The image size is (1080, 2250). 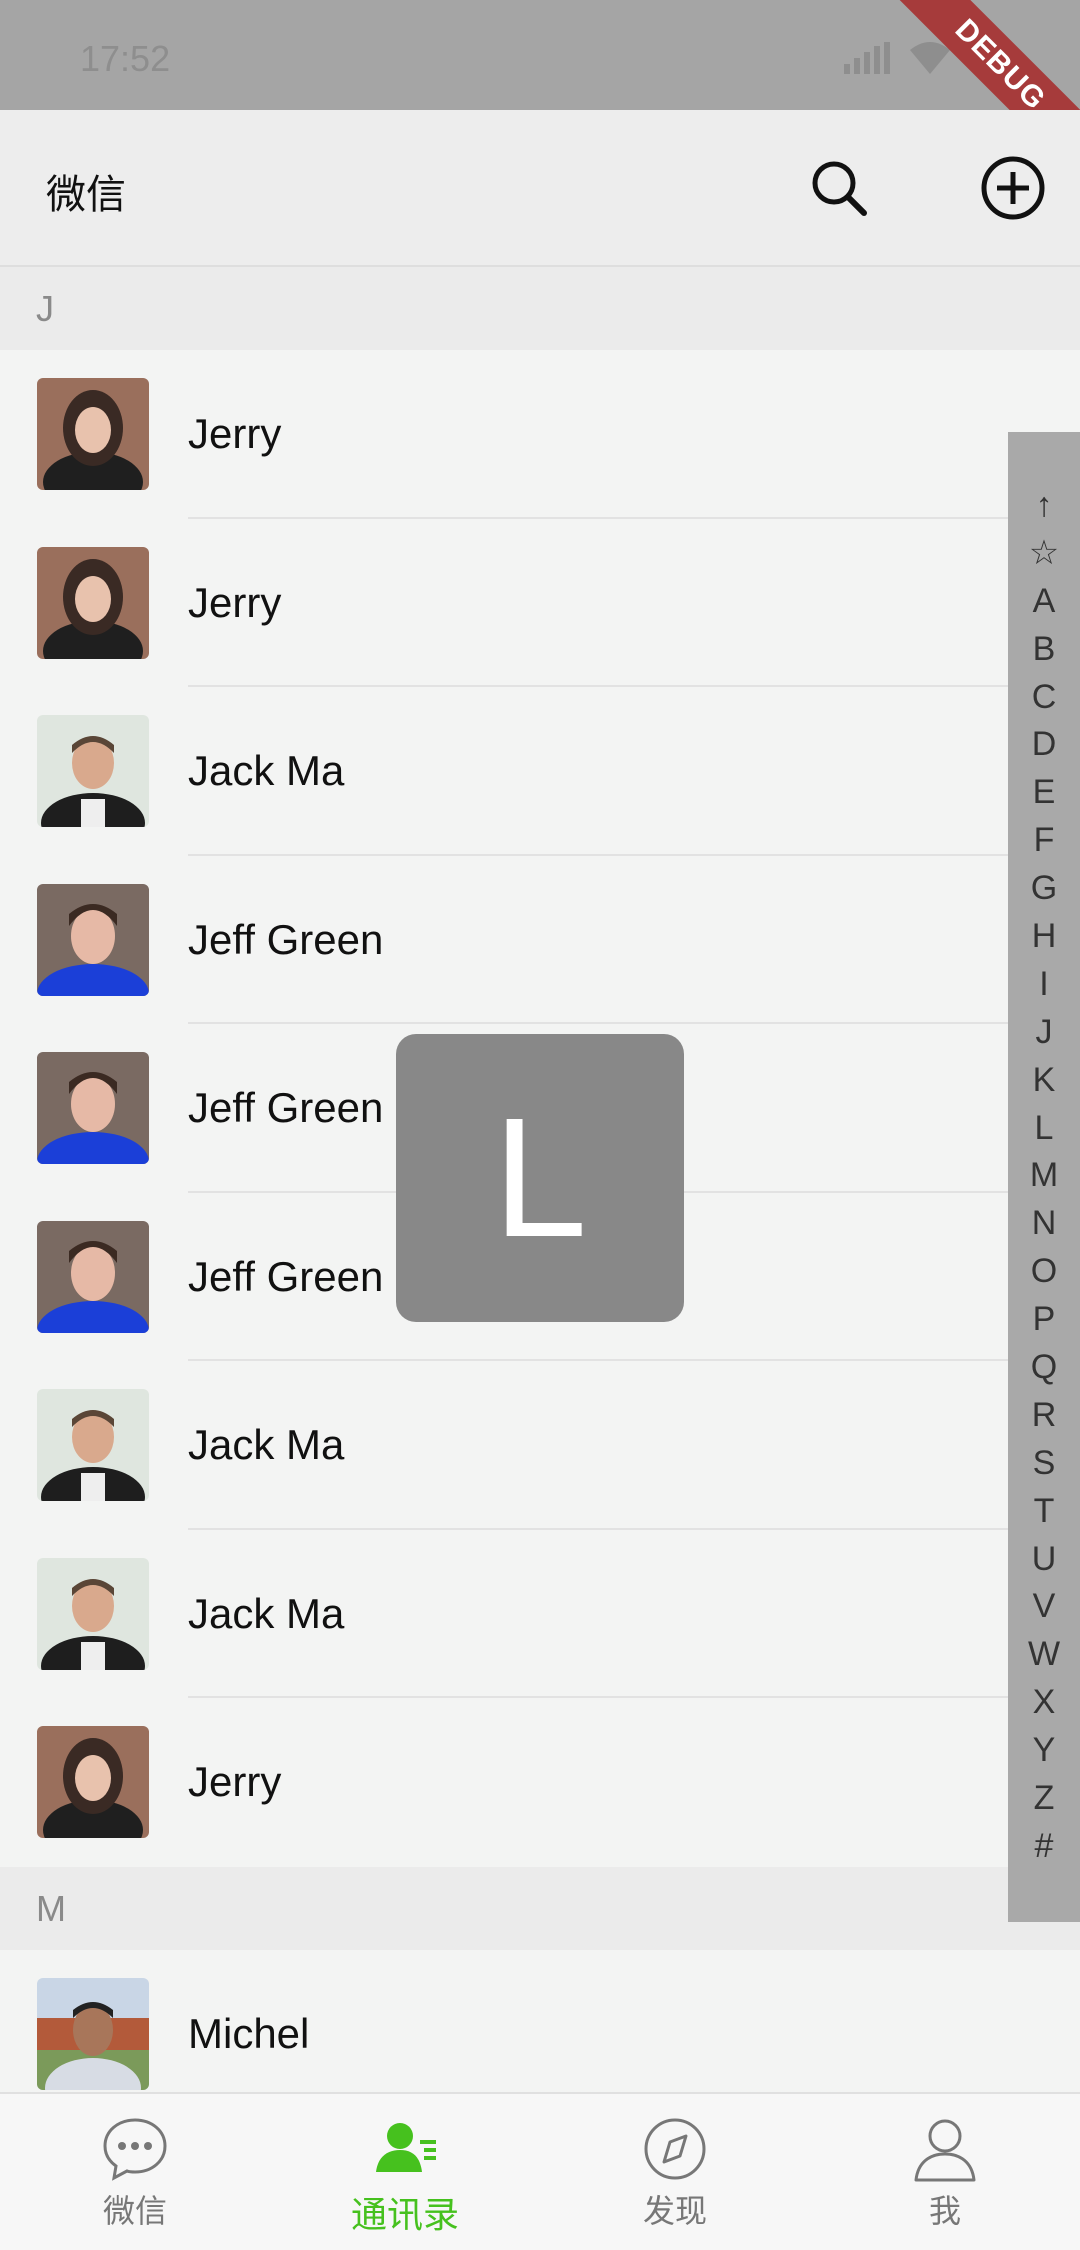 What do you see at coordinates (867, 58) in the screenshot?
I see `signal-icon` at bounding box center [867, 58].